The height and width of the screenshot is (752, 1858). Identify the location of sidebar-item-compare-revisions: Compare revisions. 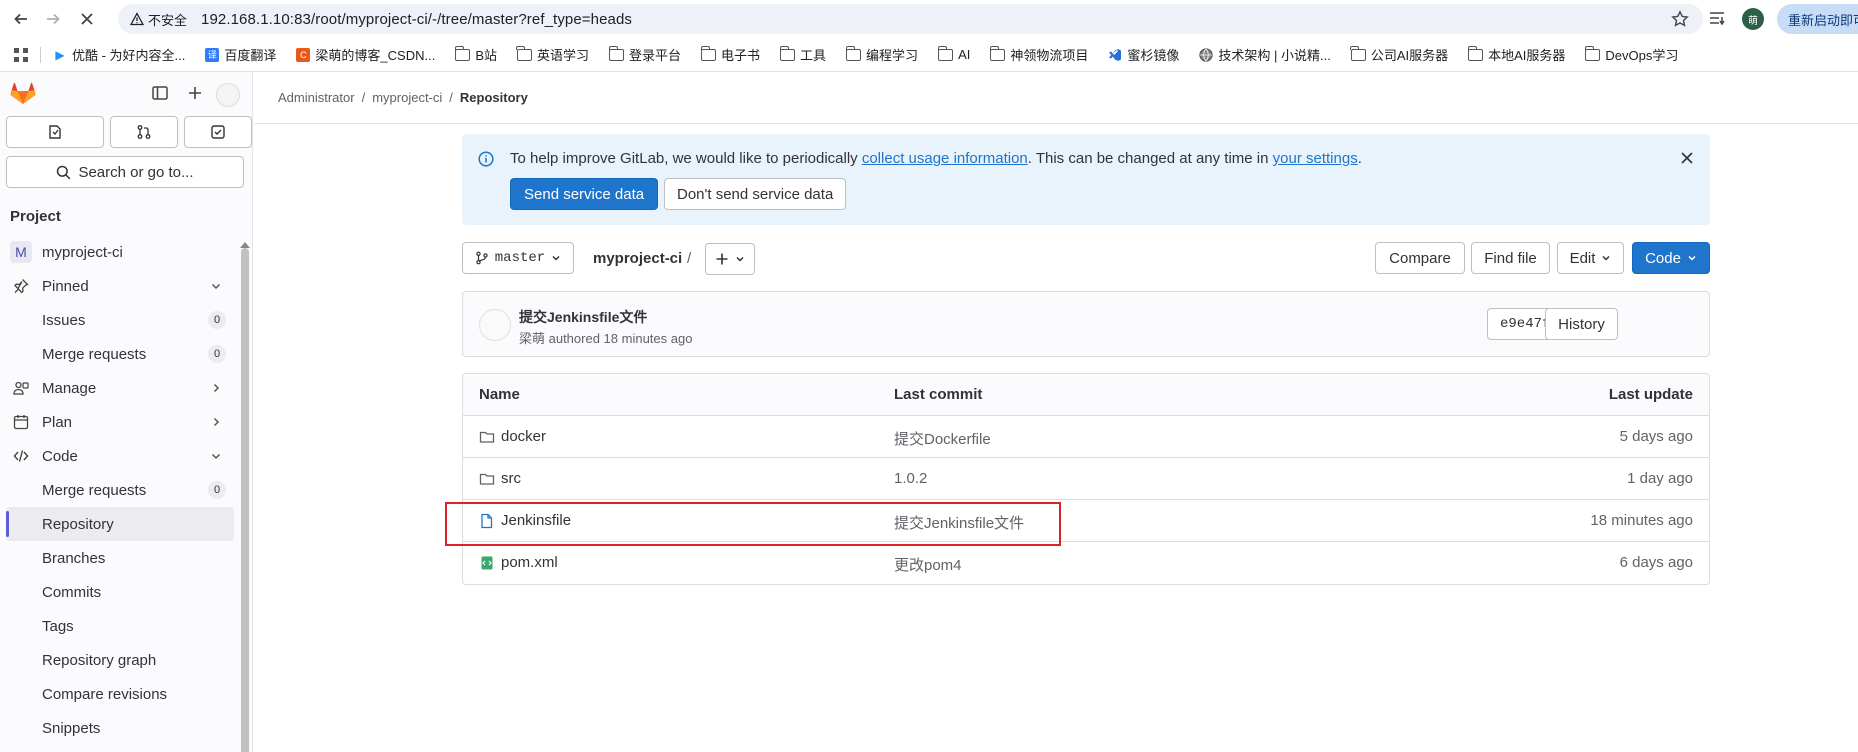
(126, 694).